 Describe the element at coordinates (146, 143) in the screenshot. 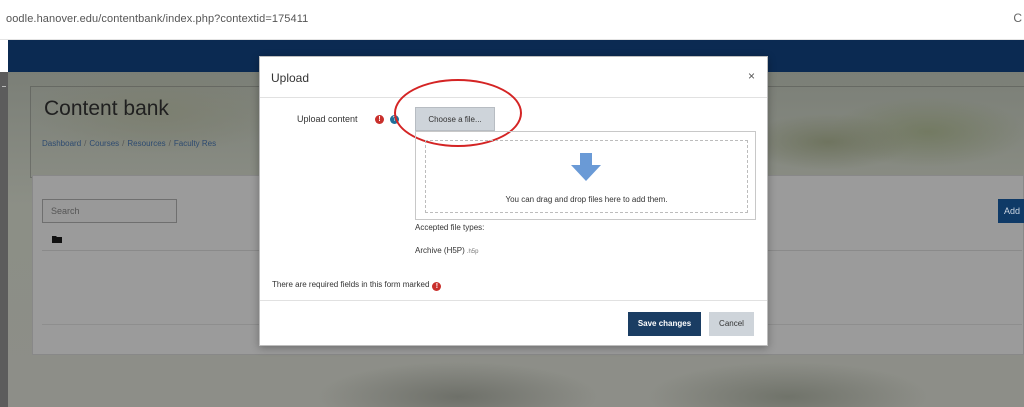

I see `breadcrumb-resources: Resources` at that location.